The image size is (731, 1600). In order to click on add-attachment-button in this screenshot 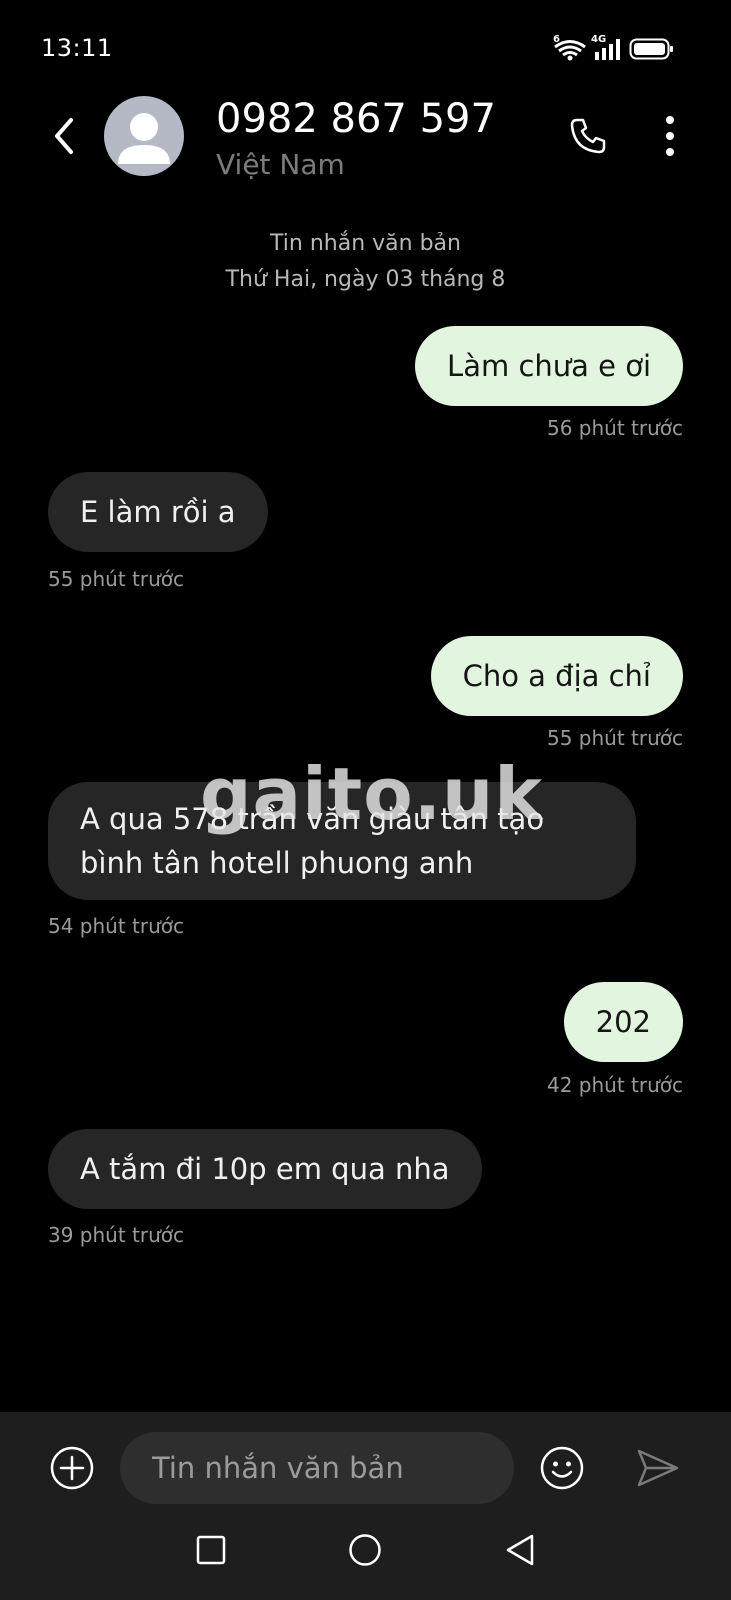, I will do `click(72, 1468)`.